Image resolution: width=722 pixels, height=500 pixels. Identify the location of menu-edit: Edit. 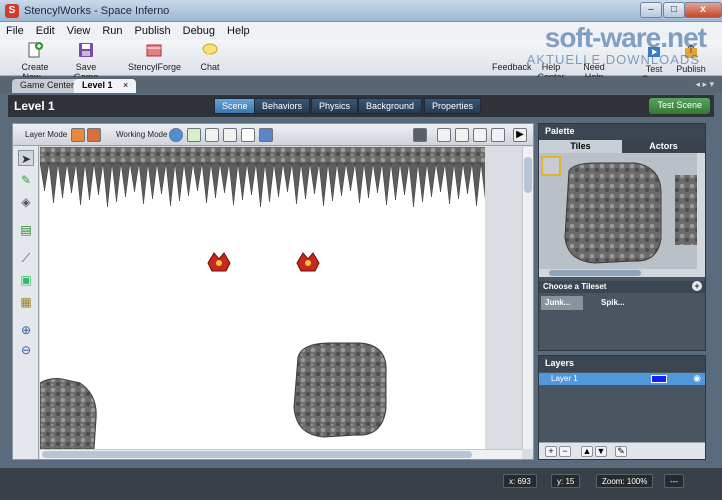
(45, 29).